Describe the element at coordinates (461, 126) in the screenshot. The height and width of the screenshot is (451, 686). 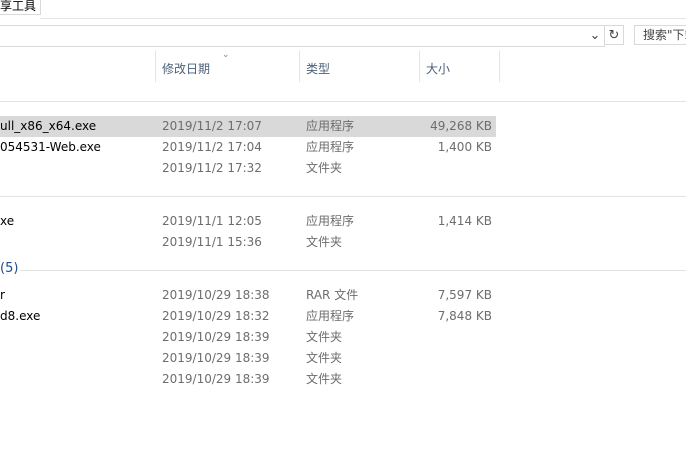
I see `file-size: 49,268 KB` at that location.